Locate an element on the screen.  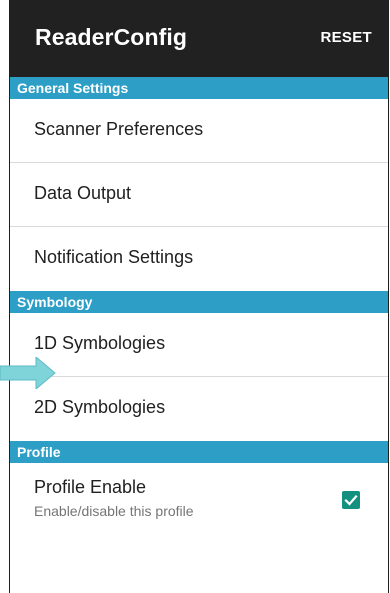
pref-label: 1D Symbologies is located at coordinates (100, 343).